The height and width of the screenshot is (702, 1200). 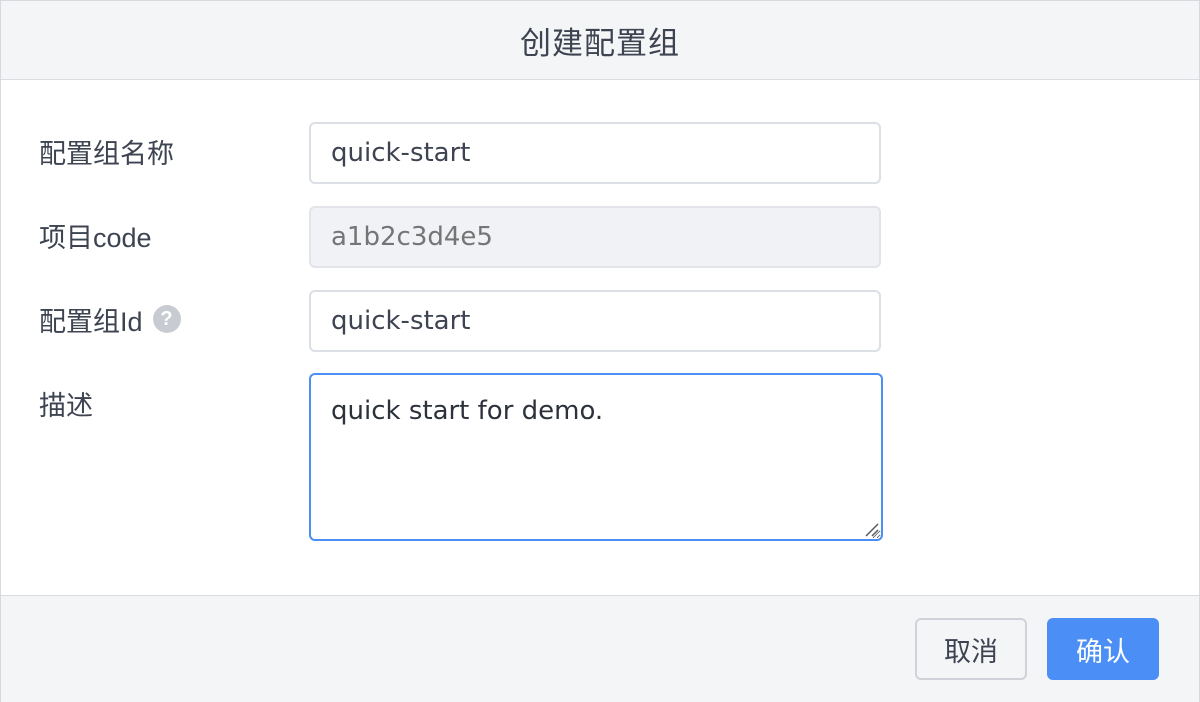 What do you see at coordinates (595, 321) in the screenshot?
I see `group-id-input` at bounding box center [595, 321].